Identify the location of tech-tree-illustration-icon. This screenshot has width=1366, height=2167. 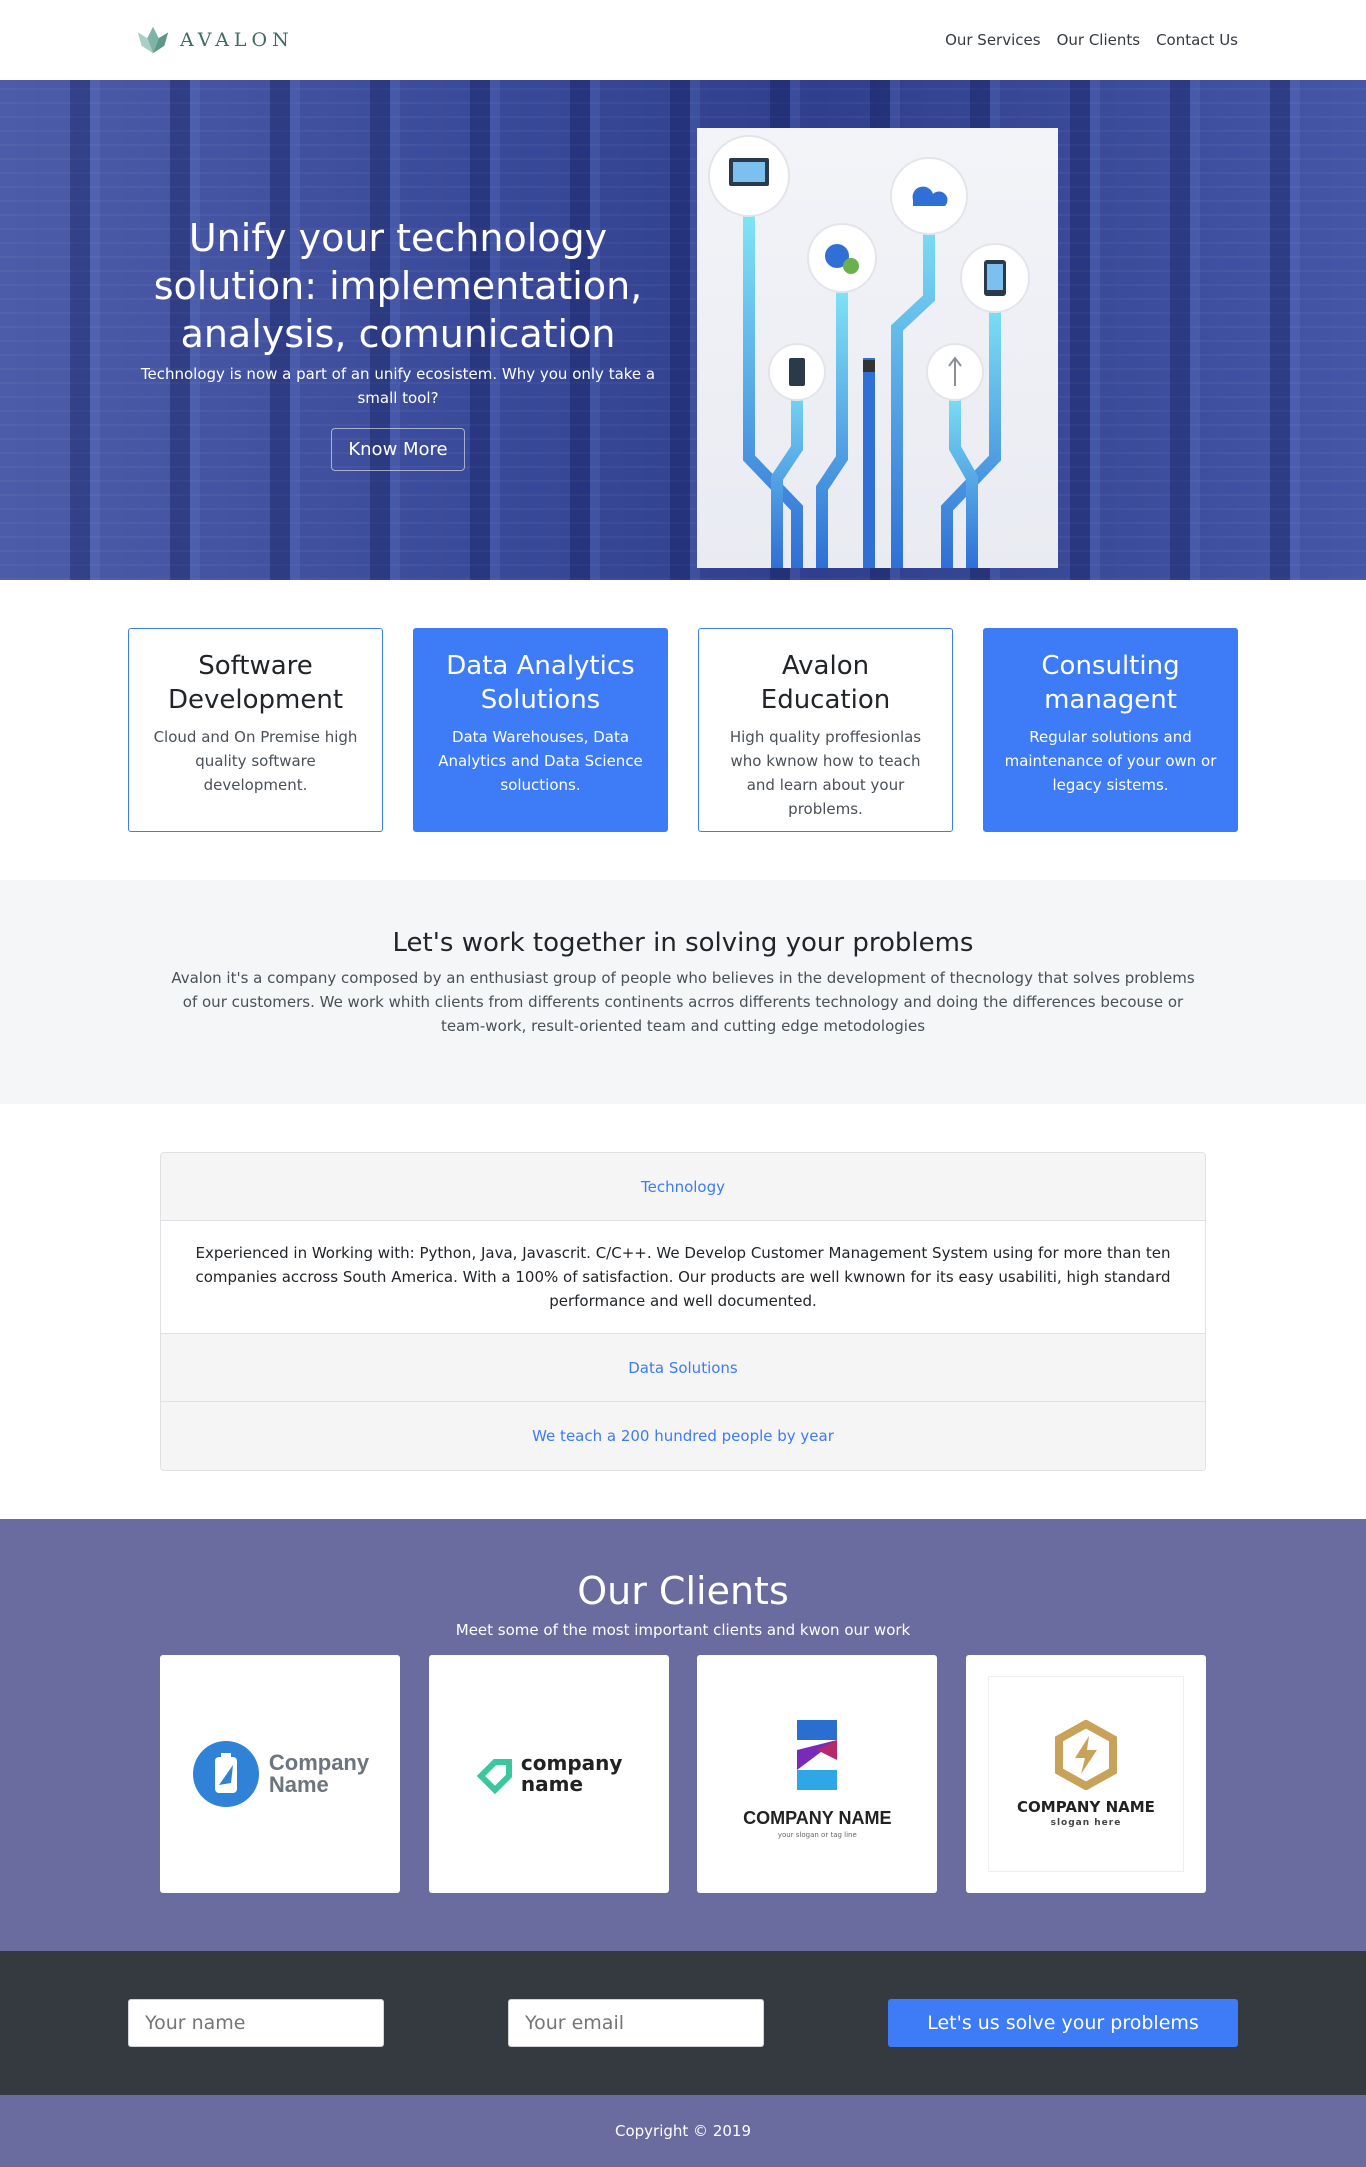
(869, 354).